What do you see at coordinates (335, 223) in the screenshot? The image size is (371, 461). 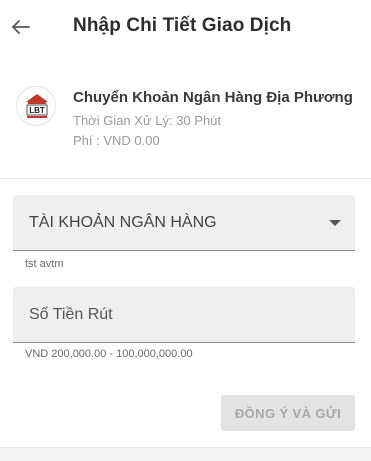 I see `caret-down-icon` at bounding box center [335, 223].